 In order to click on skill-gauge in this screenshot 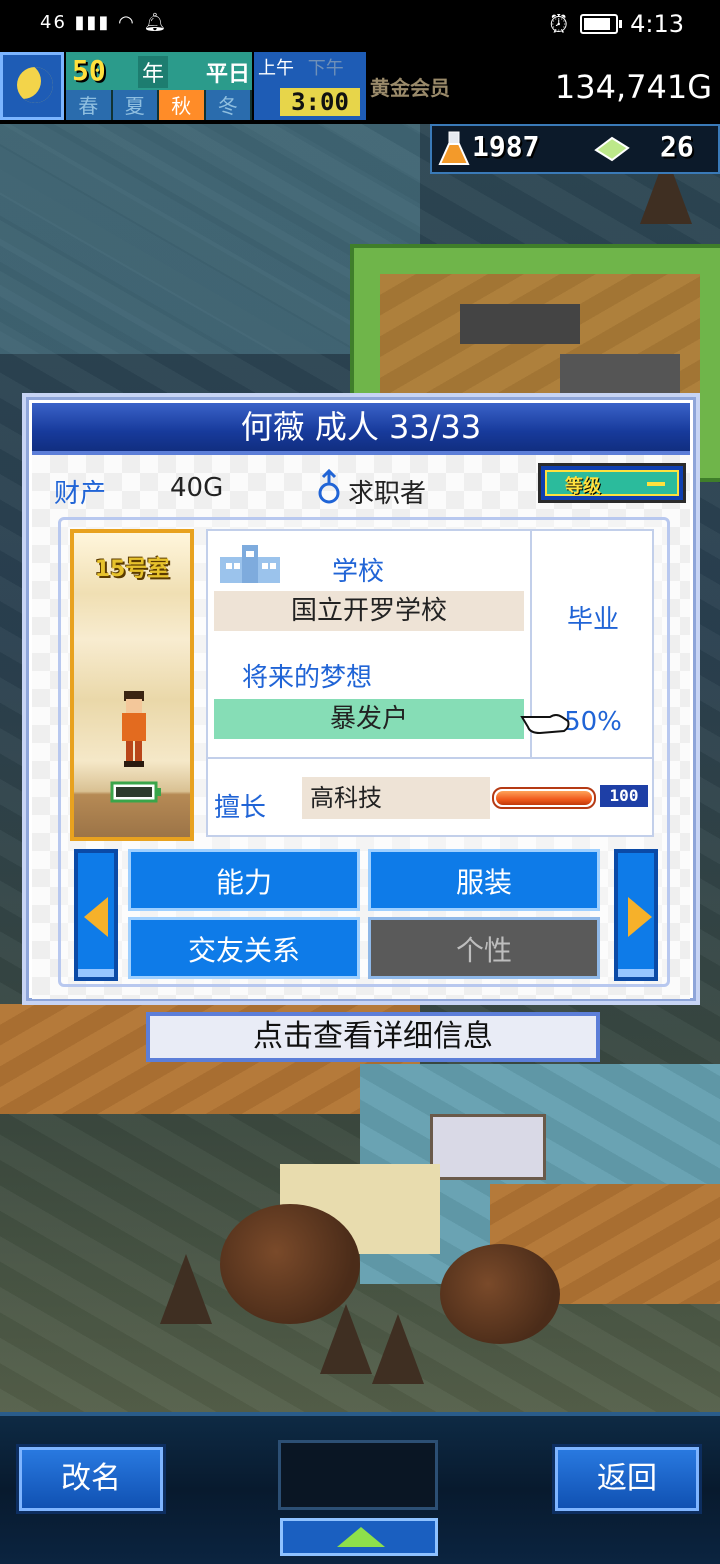, I will do `click(544, 798)`.